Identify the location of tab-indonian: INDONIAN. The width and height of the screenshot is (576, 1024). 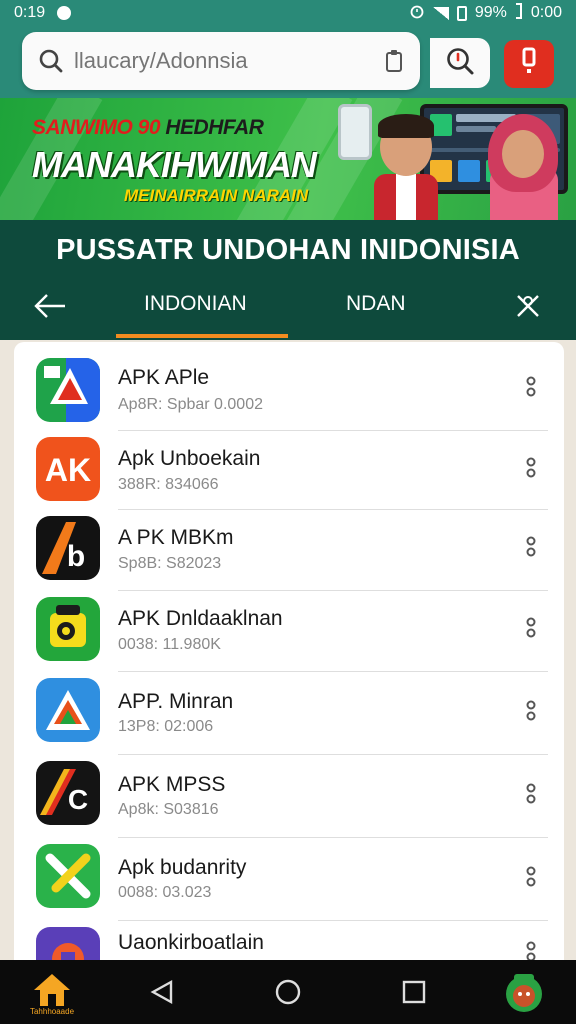
(195, 304).